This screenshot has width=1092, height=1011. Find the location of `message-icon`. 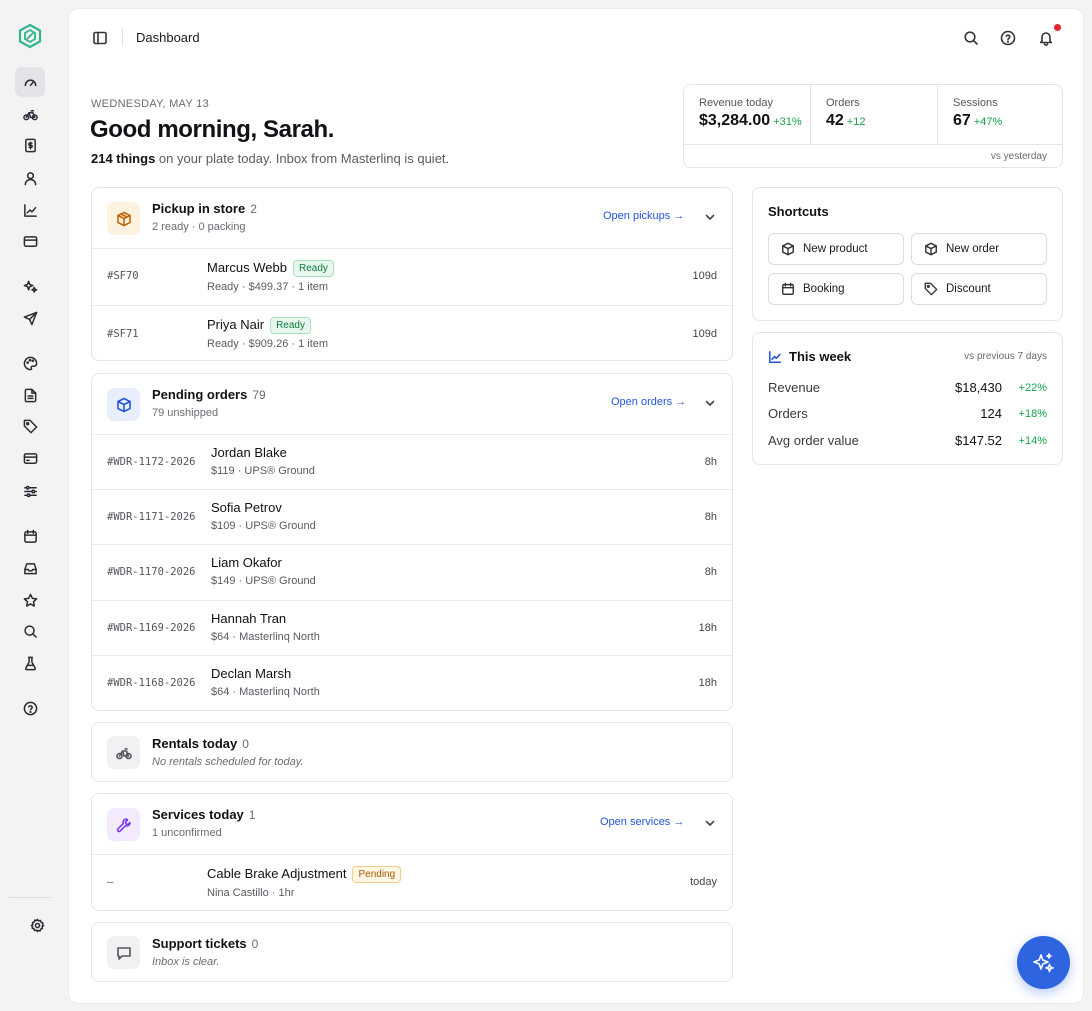

message-icon is located at coordinates (123, 952).